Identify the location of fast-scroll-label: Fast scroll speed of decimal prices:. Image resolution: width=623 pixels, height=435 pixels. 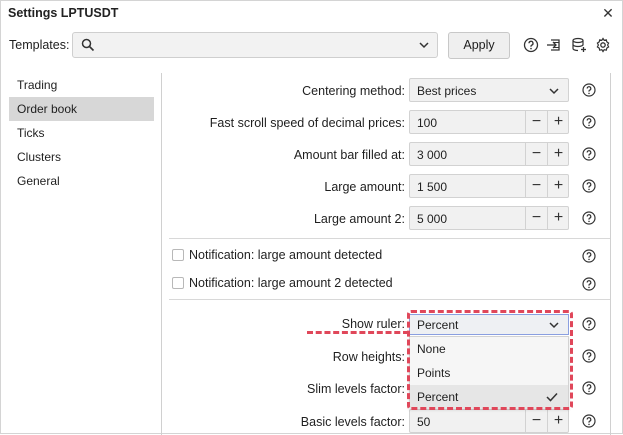
(307, 123).